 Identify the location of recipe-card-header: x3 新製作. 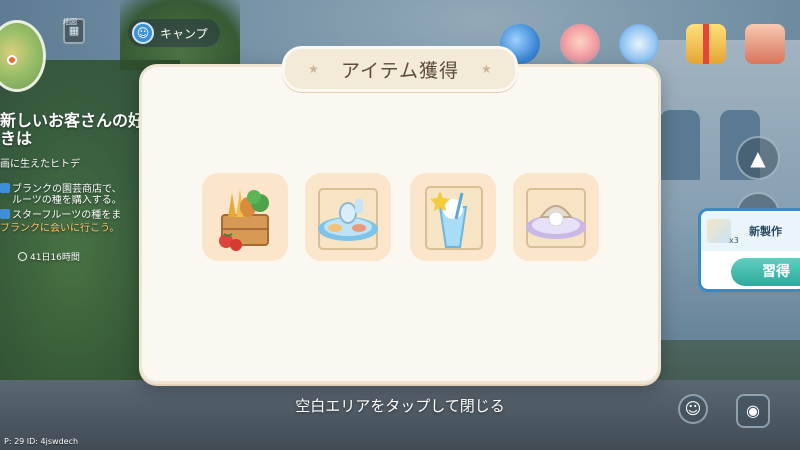
(750, 231).